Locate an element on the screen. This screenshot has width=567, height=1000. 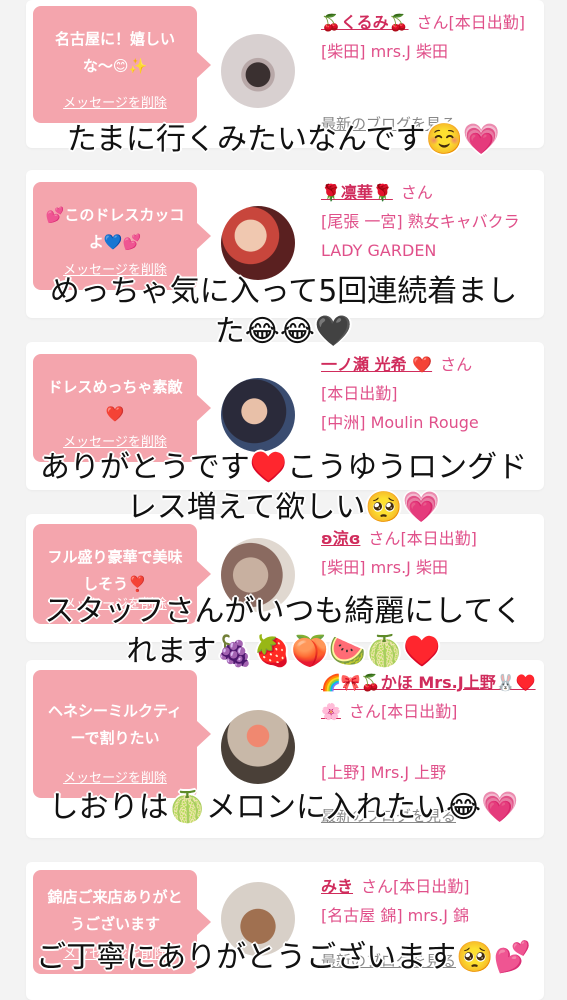
caption-line: レス増えて欲しい🥺💗 is located at coordinates (283, 507).